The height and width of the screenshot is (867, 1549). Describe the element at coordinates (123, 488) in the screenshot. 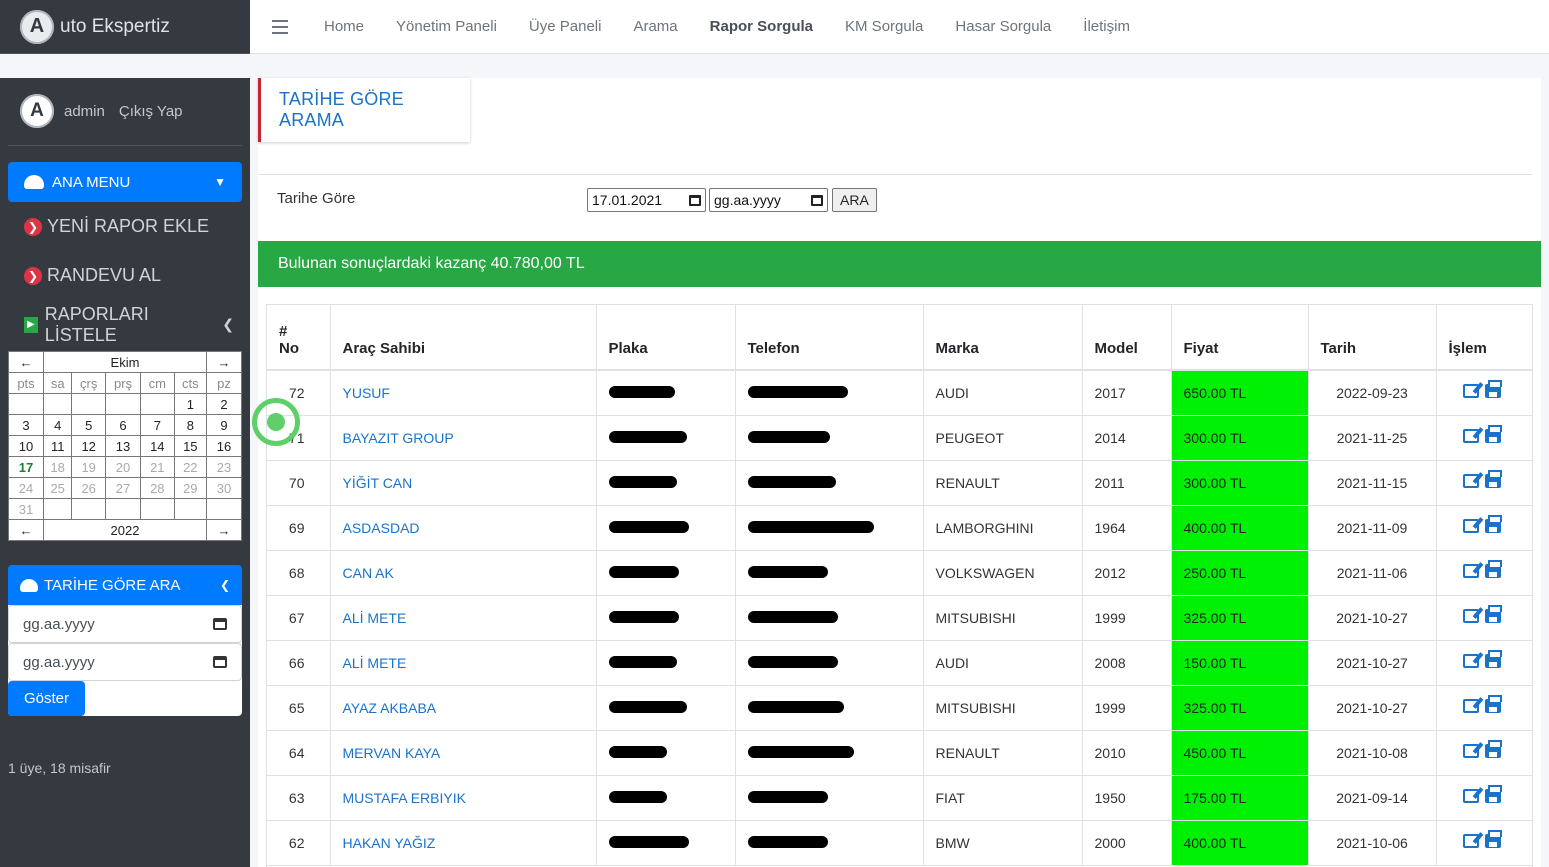

I see `calendar-day: 27` at that location.